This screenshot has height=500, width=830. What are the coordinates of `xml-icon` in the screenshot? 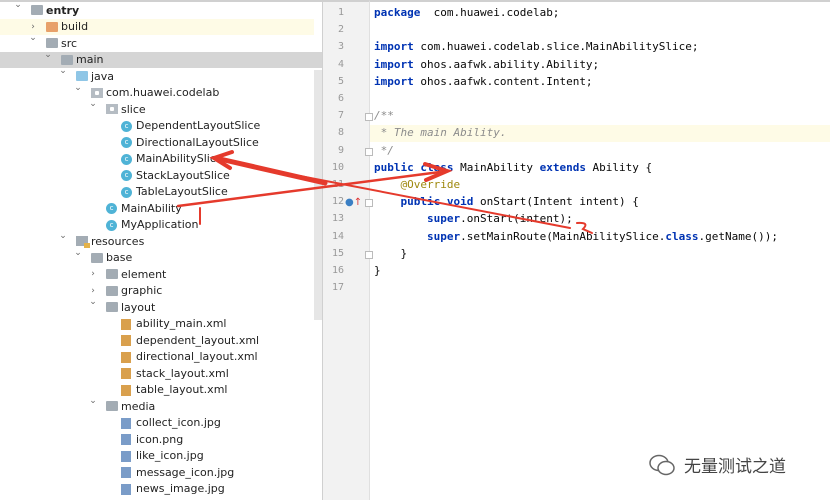 It's located at (126, 324).